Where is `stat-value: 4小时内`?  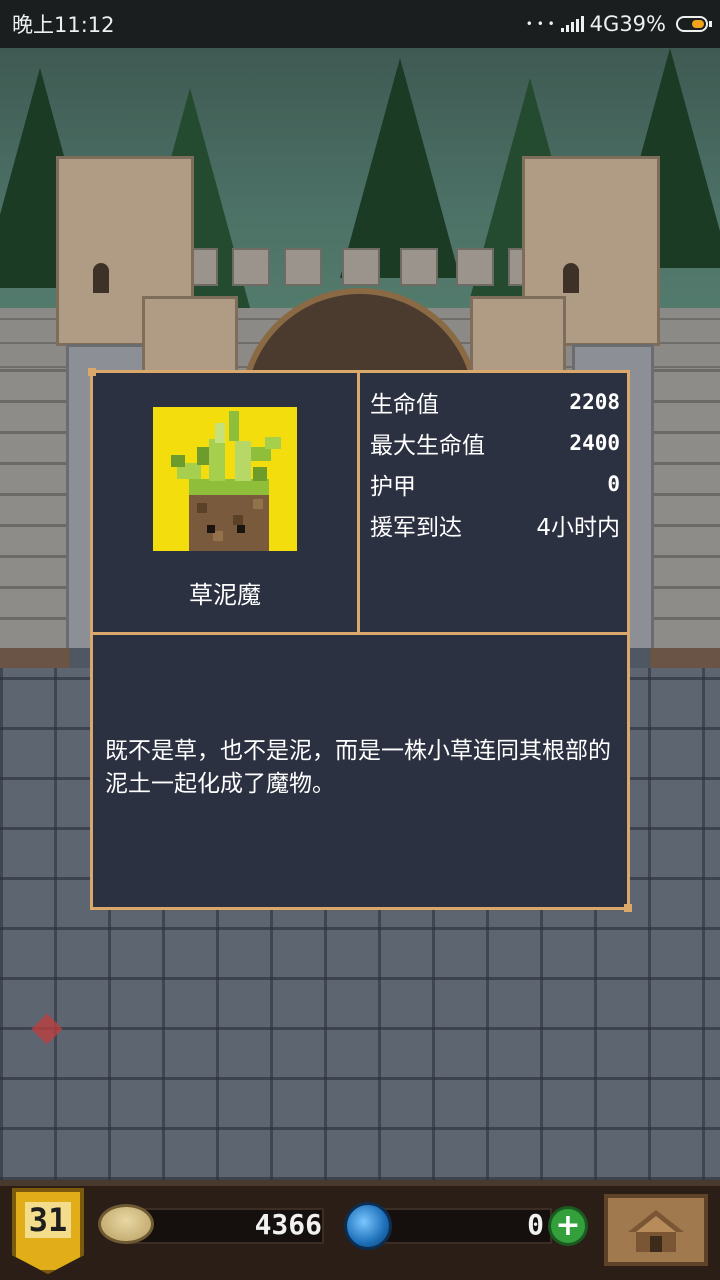
stat-value: 4小时内 is located at coordinates (578, 527).